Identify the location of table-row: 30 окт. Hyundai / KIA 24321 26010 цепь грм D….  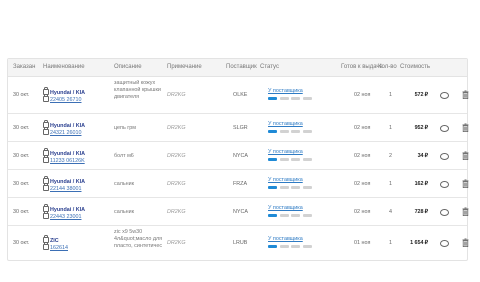
(238, 128).